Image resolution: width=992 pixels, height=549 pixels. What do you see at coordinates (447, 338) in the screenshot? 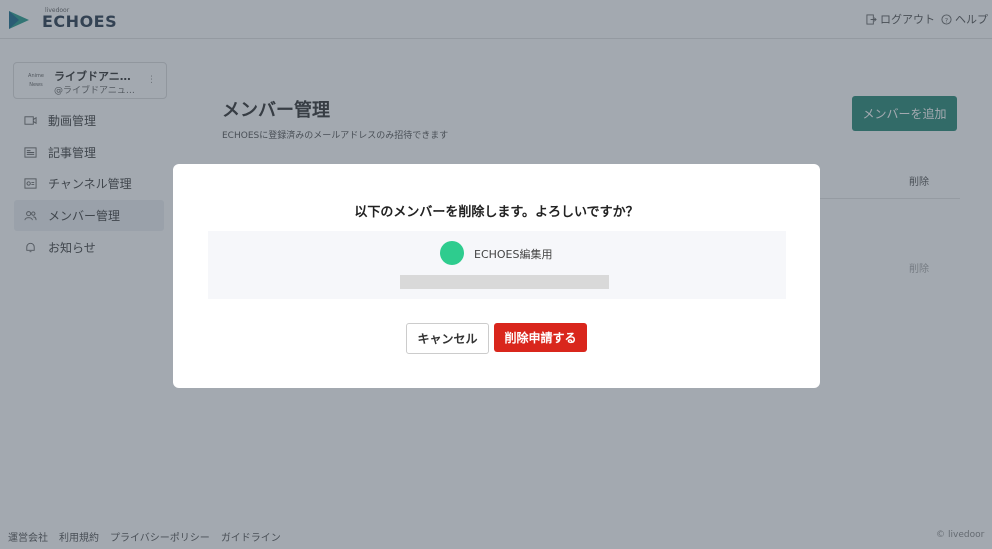
I see `cancel-button: キャンセル` at bounding box center [447, 338].